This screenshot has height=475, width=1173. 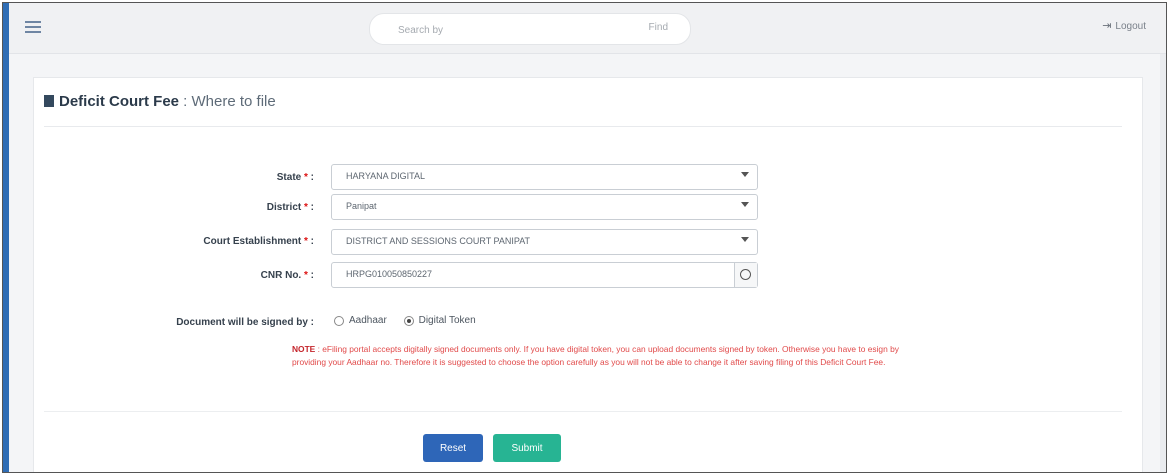 What do you see at coordinates (438, 241) in the screenshot?
I see `establishment-select-value: DISTRICT AND SESSIONS COURT PANIPAT` at bounding box center [438, 241].